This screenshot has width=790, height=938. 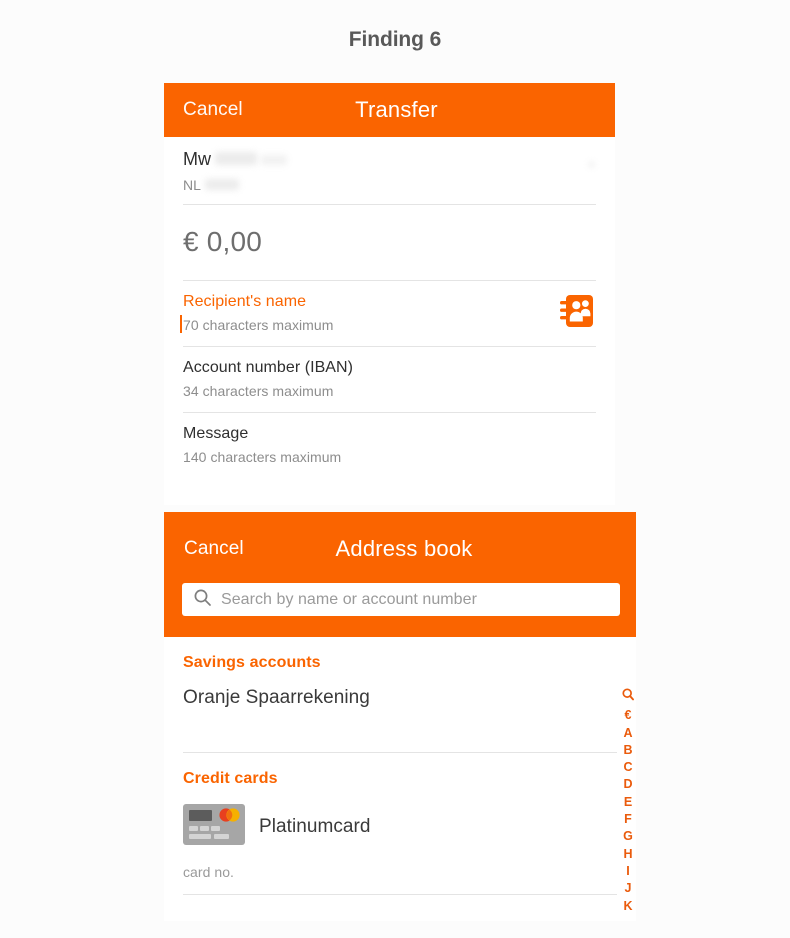 What do you see at coordinates (315, 826) in the screenshot?
I see `list-item-name: Platinumcard` at bounding box center [315, 826].